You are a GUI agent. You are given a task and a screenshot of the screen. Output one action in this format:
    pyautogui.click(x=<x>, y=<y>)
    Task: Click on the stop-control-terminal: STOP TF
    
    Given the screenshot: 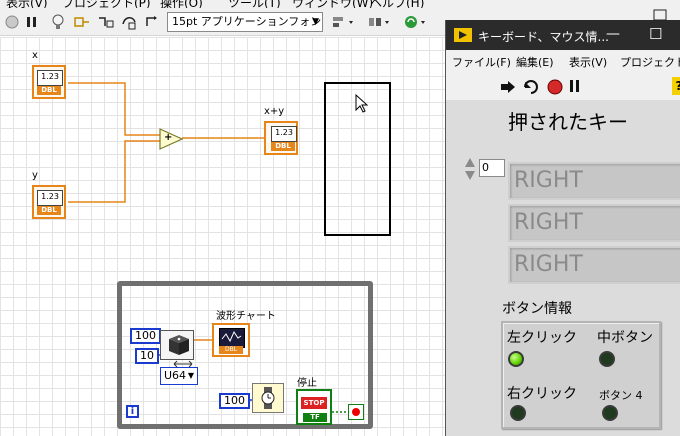 What is the action you would take?
    pyautogui.click(x=314, y=407)
    